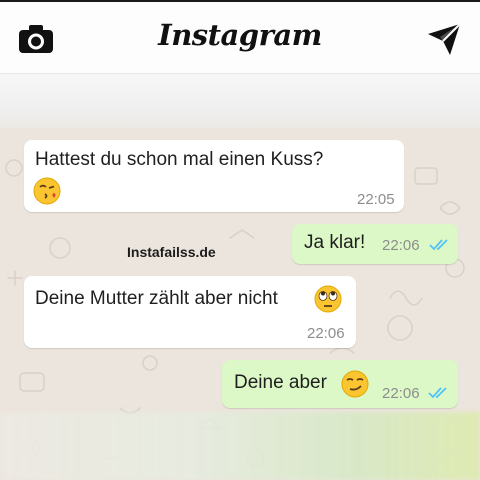 The image size is (480, 480). What do you see at coordinates (214, 176) in the screenshot?
I see `message-bubble-incoming: Hattest du schon mal einen Kuss? 22:05` at bounding box center [214, 176].